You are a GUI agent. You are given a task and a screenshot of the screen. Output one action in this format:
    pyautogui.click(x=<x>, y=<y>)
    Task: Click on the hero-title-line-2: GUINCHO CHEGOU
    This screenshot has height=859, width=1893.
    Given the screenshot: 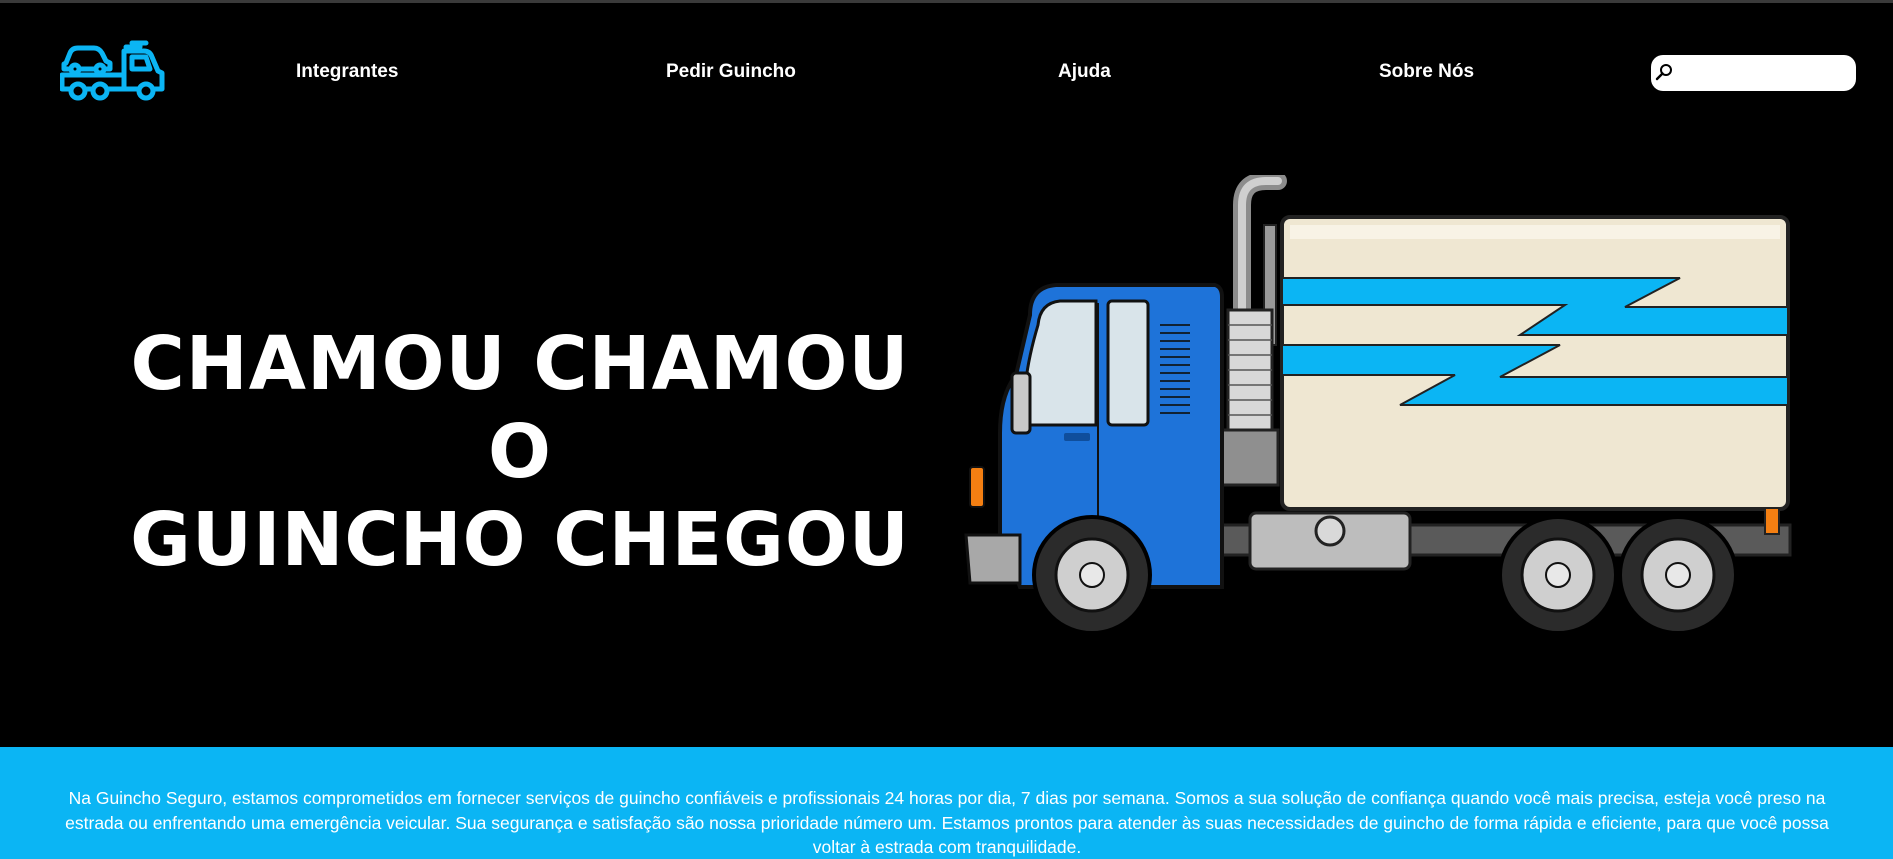 What is the action you would take?
    pyautogui.click(x=520, y=540)
    